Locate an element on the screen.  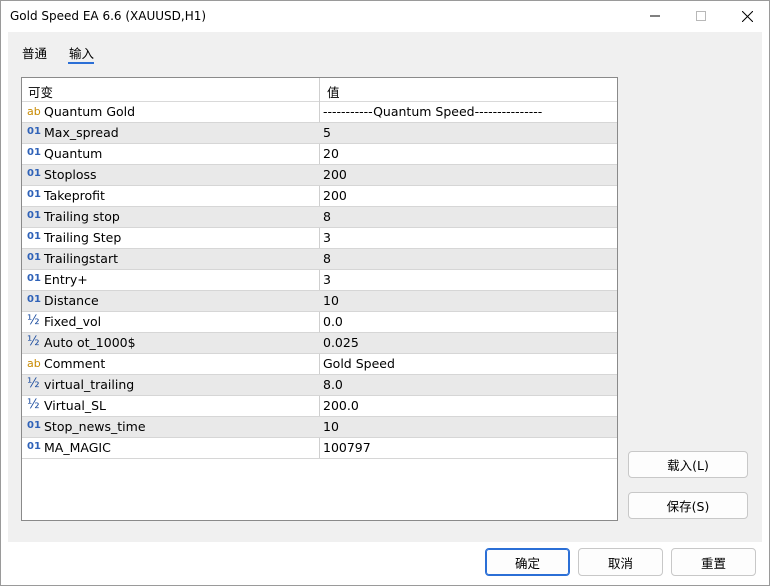
active-tab-indicator is located at coordinates (81, 63).